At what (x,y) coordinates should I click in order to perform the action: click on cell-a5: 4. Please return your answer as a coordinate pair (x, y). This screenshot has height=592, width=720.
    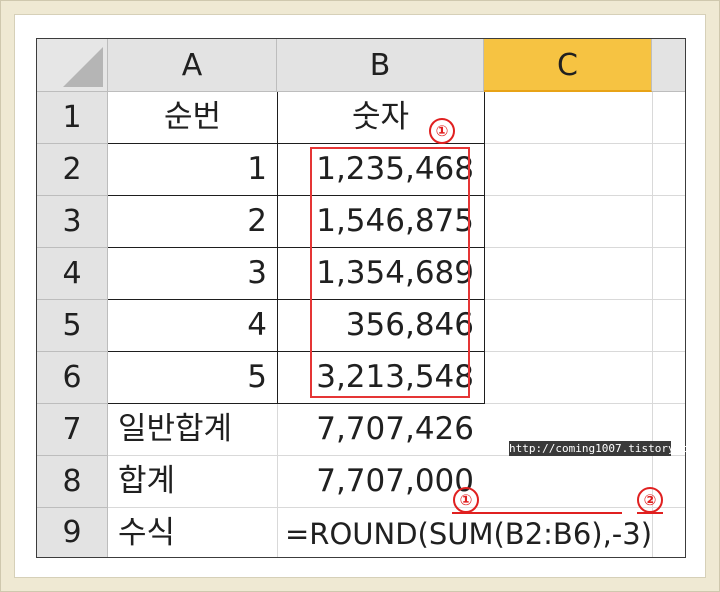
    Looking at the image, I should click on (192, 325).